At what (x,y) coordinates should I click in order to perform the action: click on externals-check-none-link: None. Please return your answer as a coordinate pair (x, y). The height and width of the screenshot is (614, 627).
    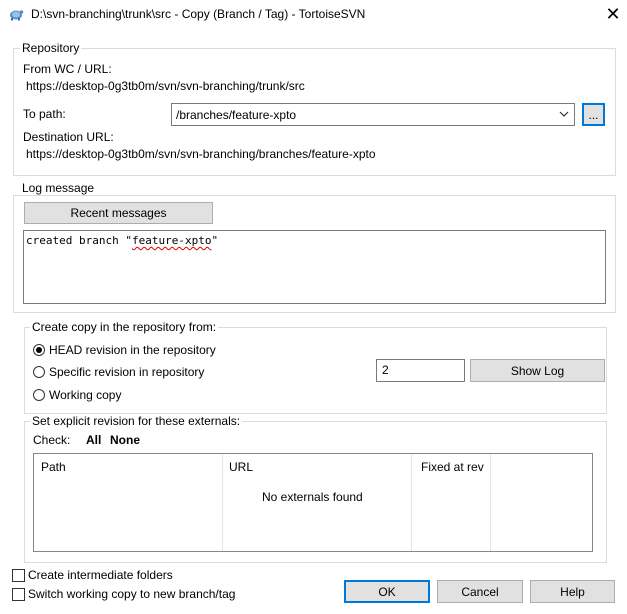
    Looking at the image, I should click on (125, 440).